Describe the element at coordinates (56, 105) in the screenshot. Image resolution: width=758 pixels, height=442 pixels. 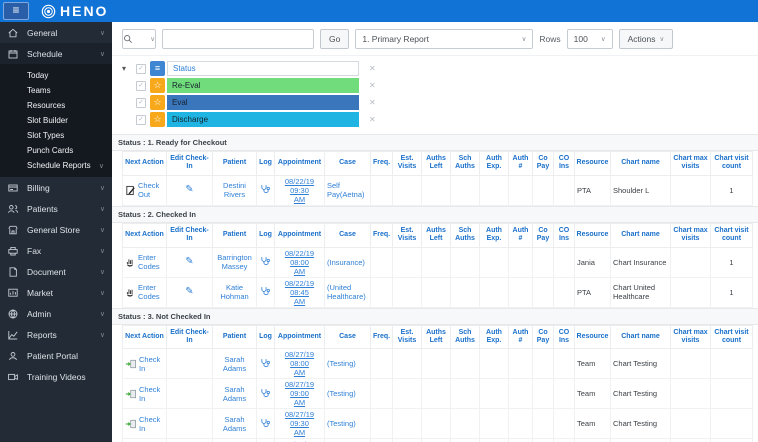
I see `sidebar-subitem-resources: Resources` at that location.